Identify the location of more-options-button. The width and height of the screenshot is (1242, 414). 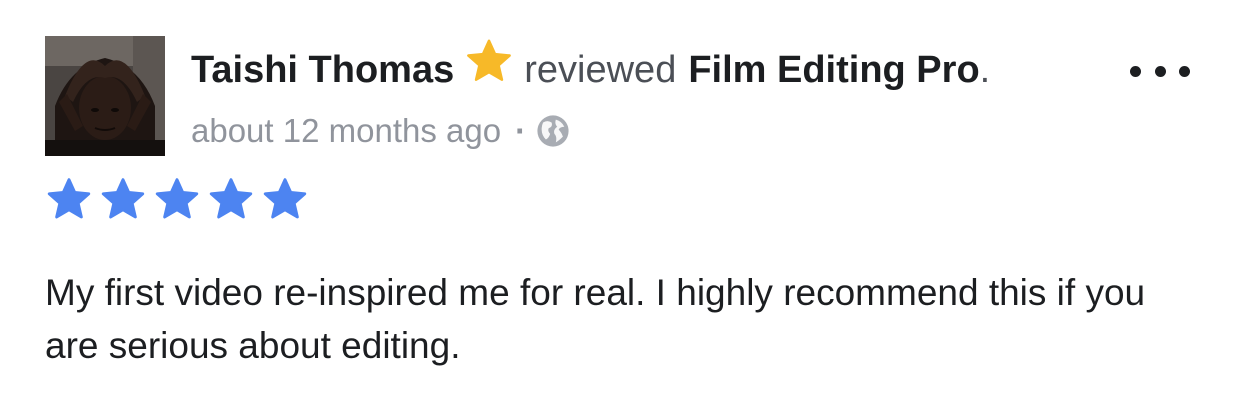
(1160, 71).